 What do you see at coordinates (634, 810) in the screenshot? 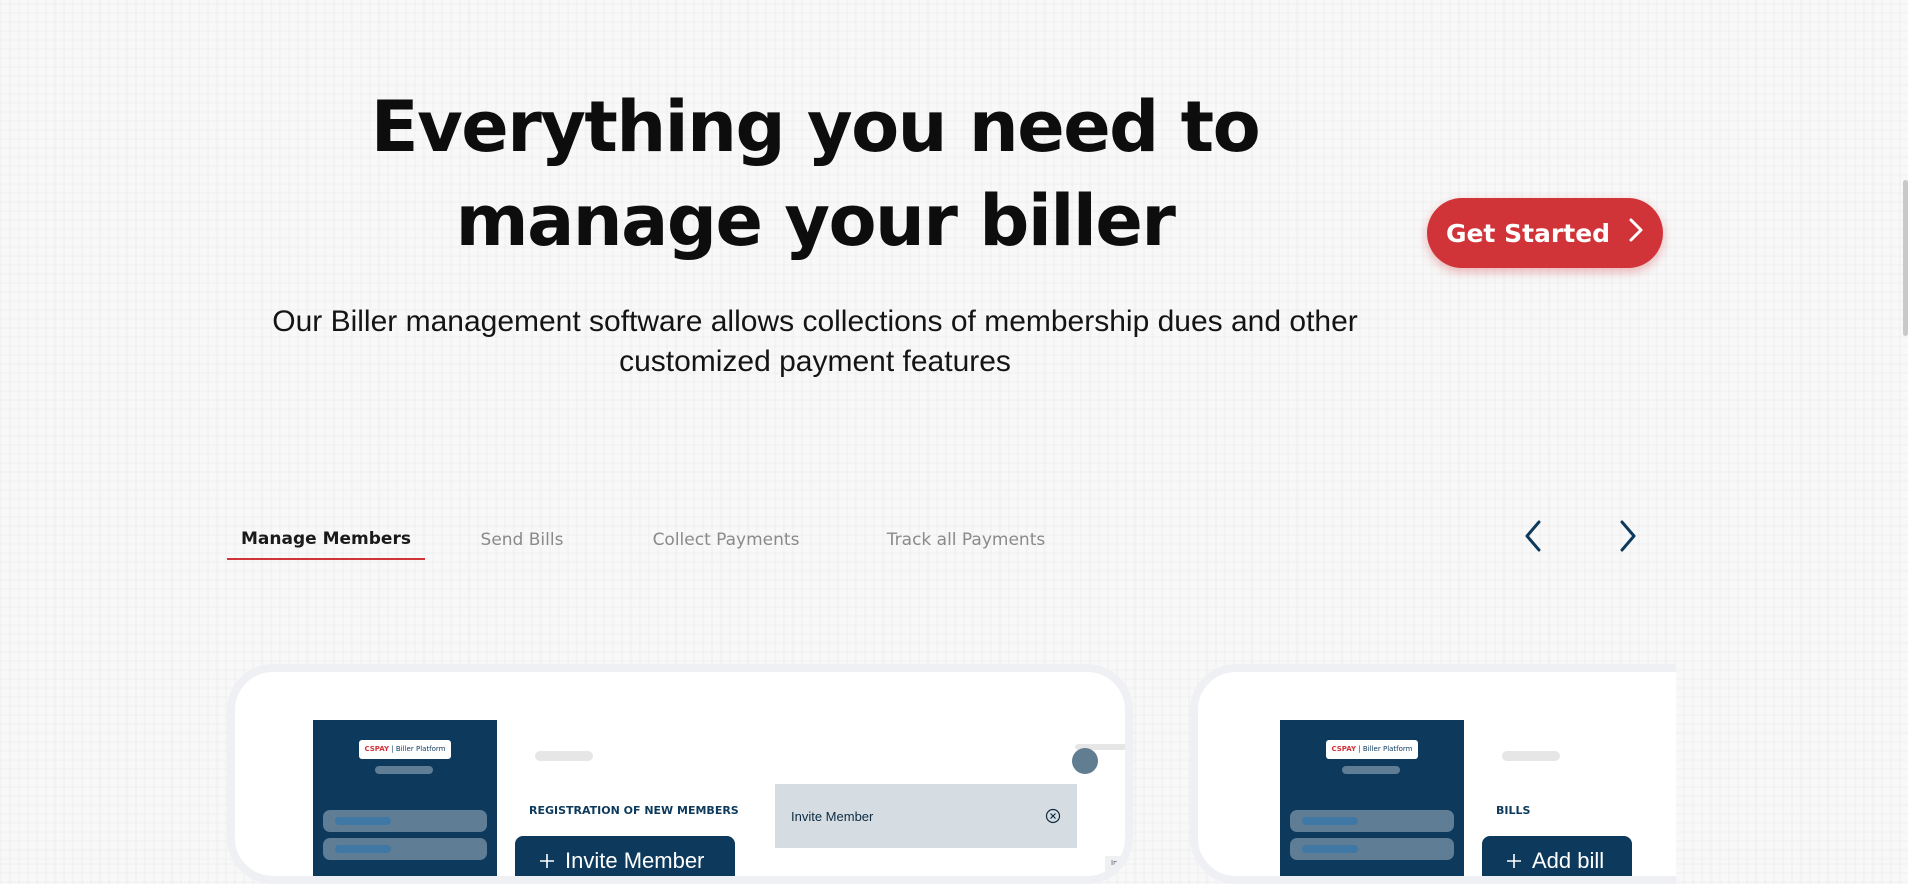
I see `section-title: REGISTRATION OF NEW MEMBERS` at bounding box center [634, 810].